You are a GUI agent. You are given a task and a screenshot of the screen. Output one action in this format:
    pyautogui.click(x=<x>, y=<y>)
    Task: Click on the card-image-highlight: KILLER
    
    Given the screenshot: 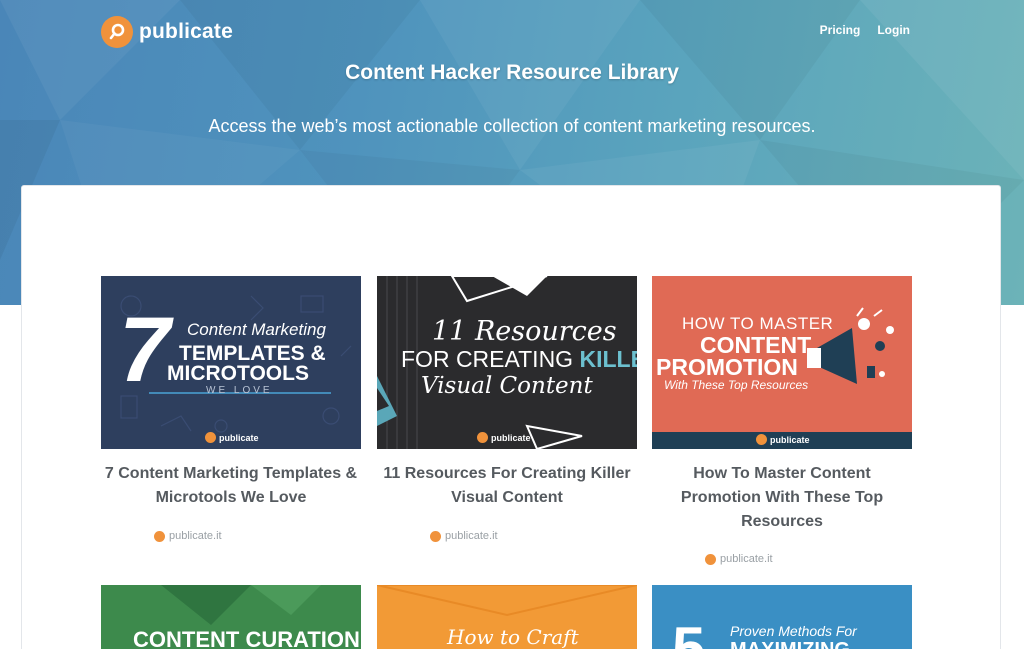 What is the action you would take?
    pyautogui.click(x=608, y=359)
    